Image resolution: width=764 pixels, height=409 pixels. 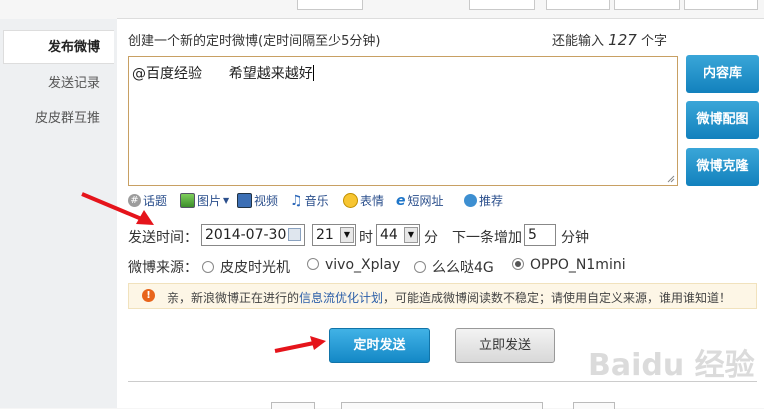 I want to click on hour-select: 21 ▼, so click(x=334, y=235).